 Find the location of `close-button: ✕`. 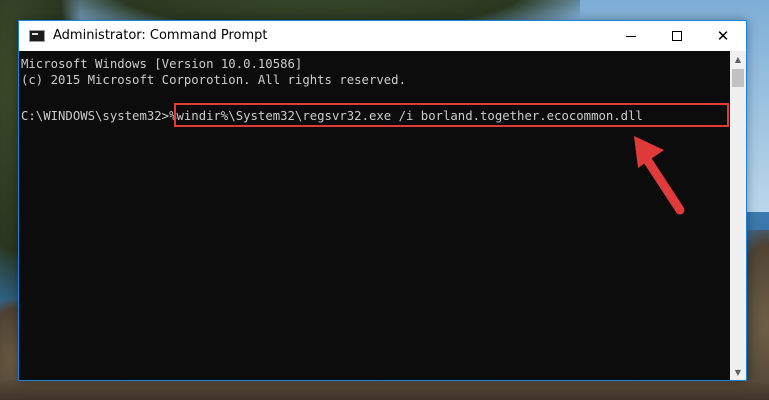

close-button: ✕ is located at coordinates (723, 36).